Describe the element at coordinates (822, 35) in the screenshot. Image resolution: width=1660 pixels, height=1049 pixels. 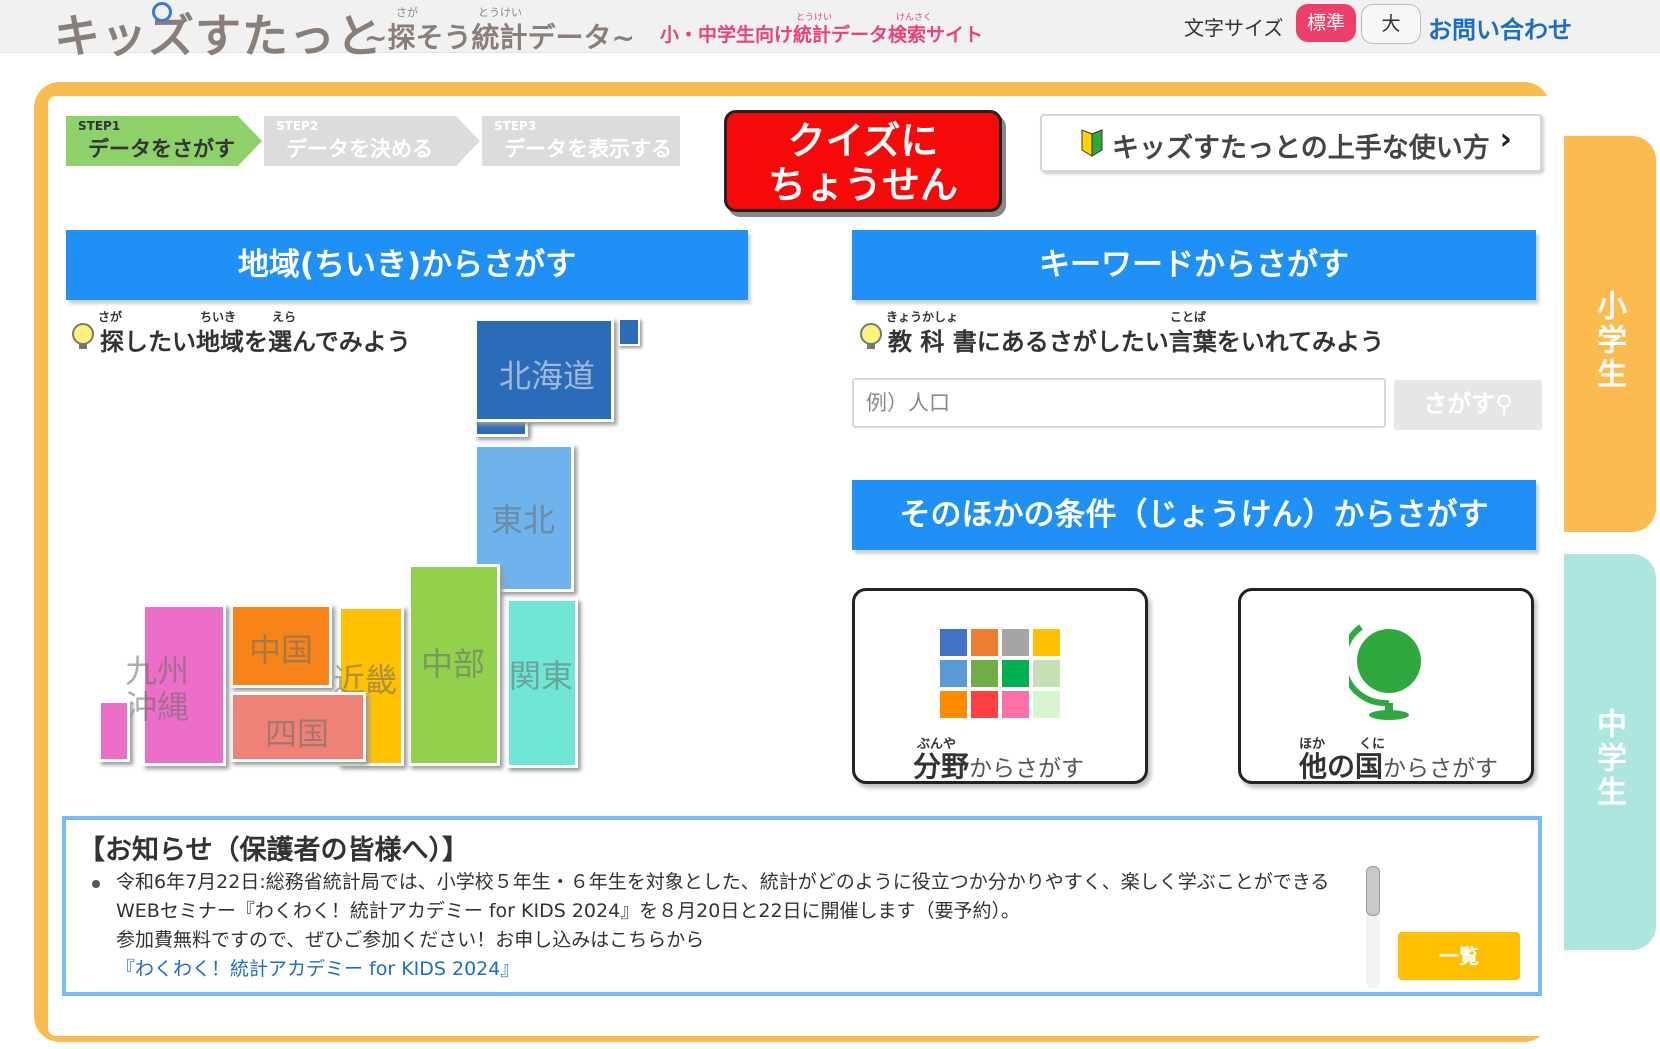
I see `logo-tagline: 小・中学生向け統計データ検索サイト` at that location.